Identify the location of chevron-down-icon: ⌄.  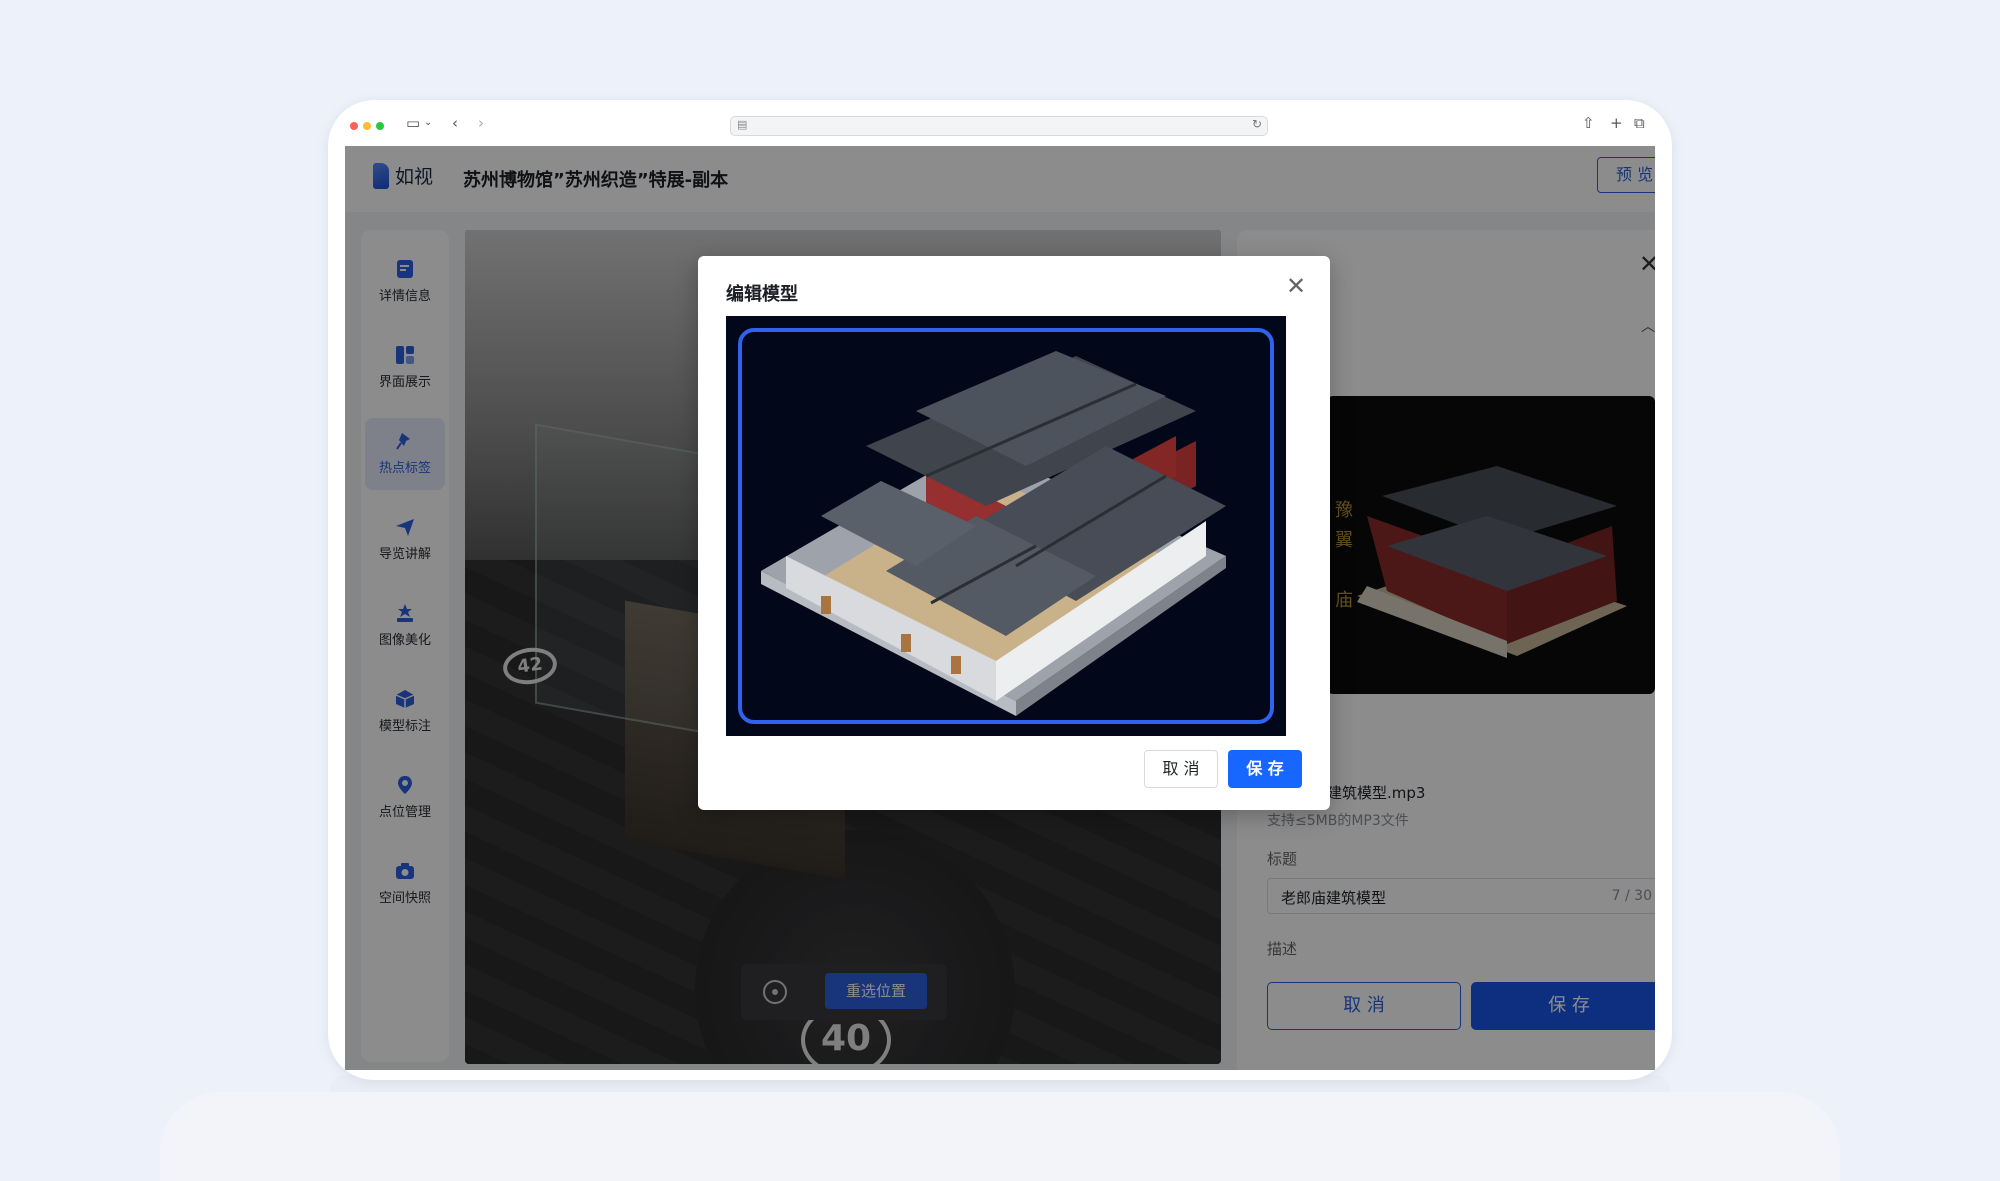
(428, 123).